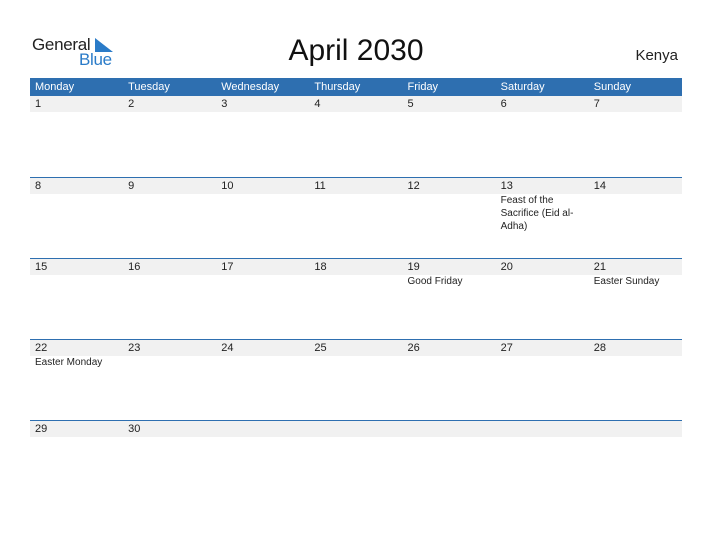 The width and height of the screenshot is (712, 550). Describe the element at coordinates (227, 267) in the screenshot. I see `day-number: 17` at that location.